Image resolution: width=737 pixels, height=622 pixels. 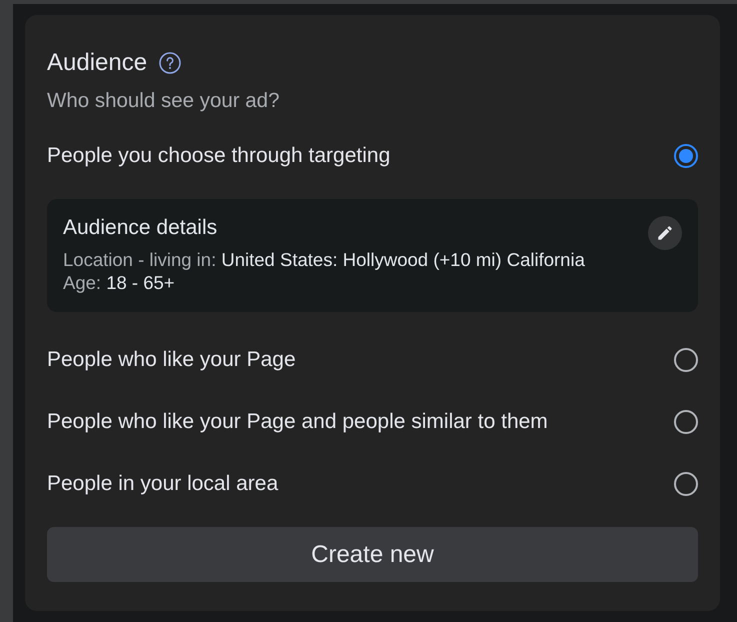 I want to click on details-title: Audience details, so click(x=140, y=228).